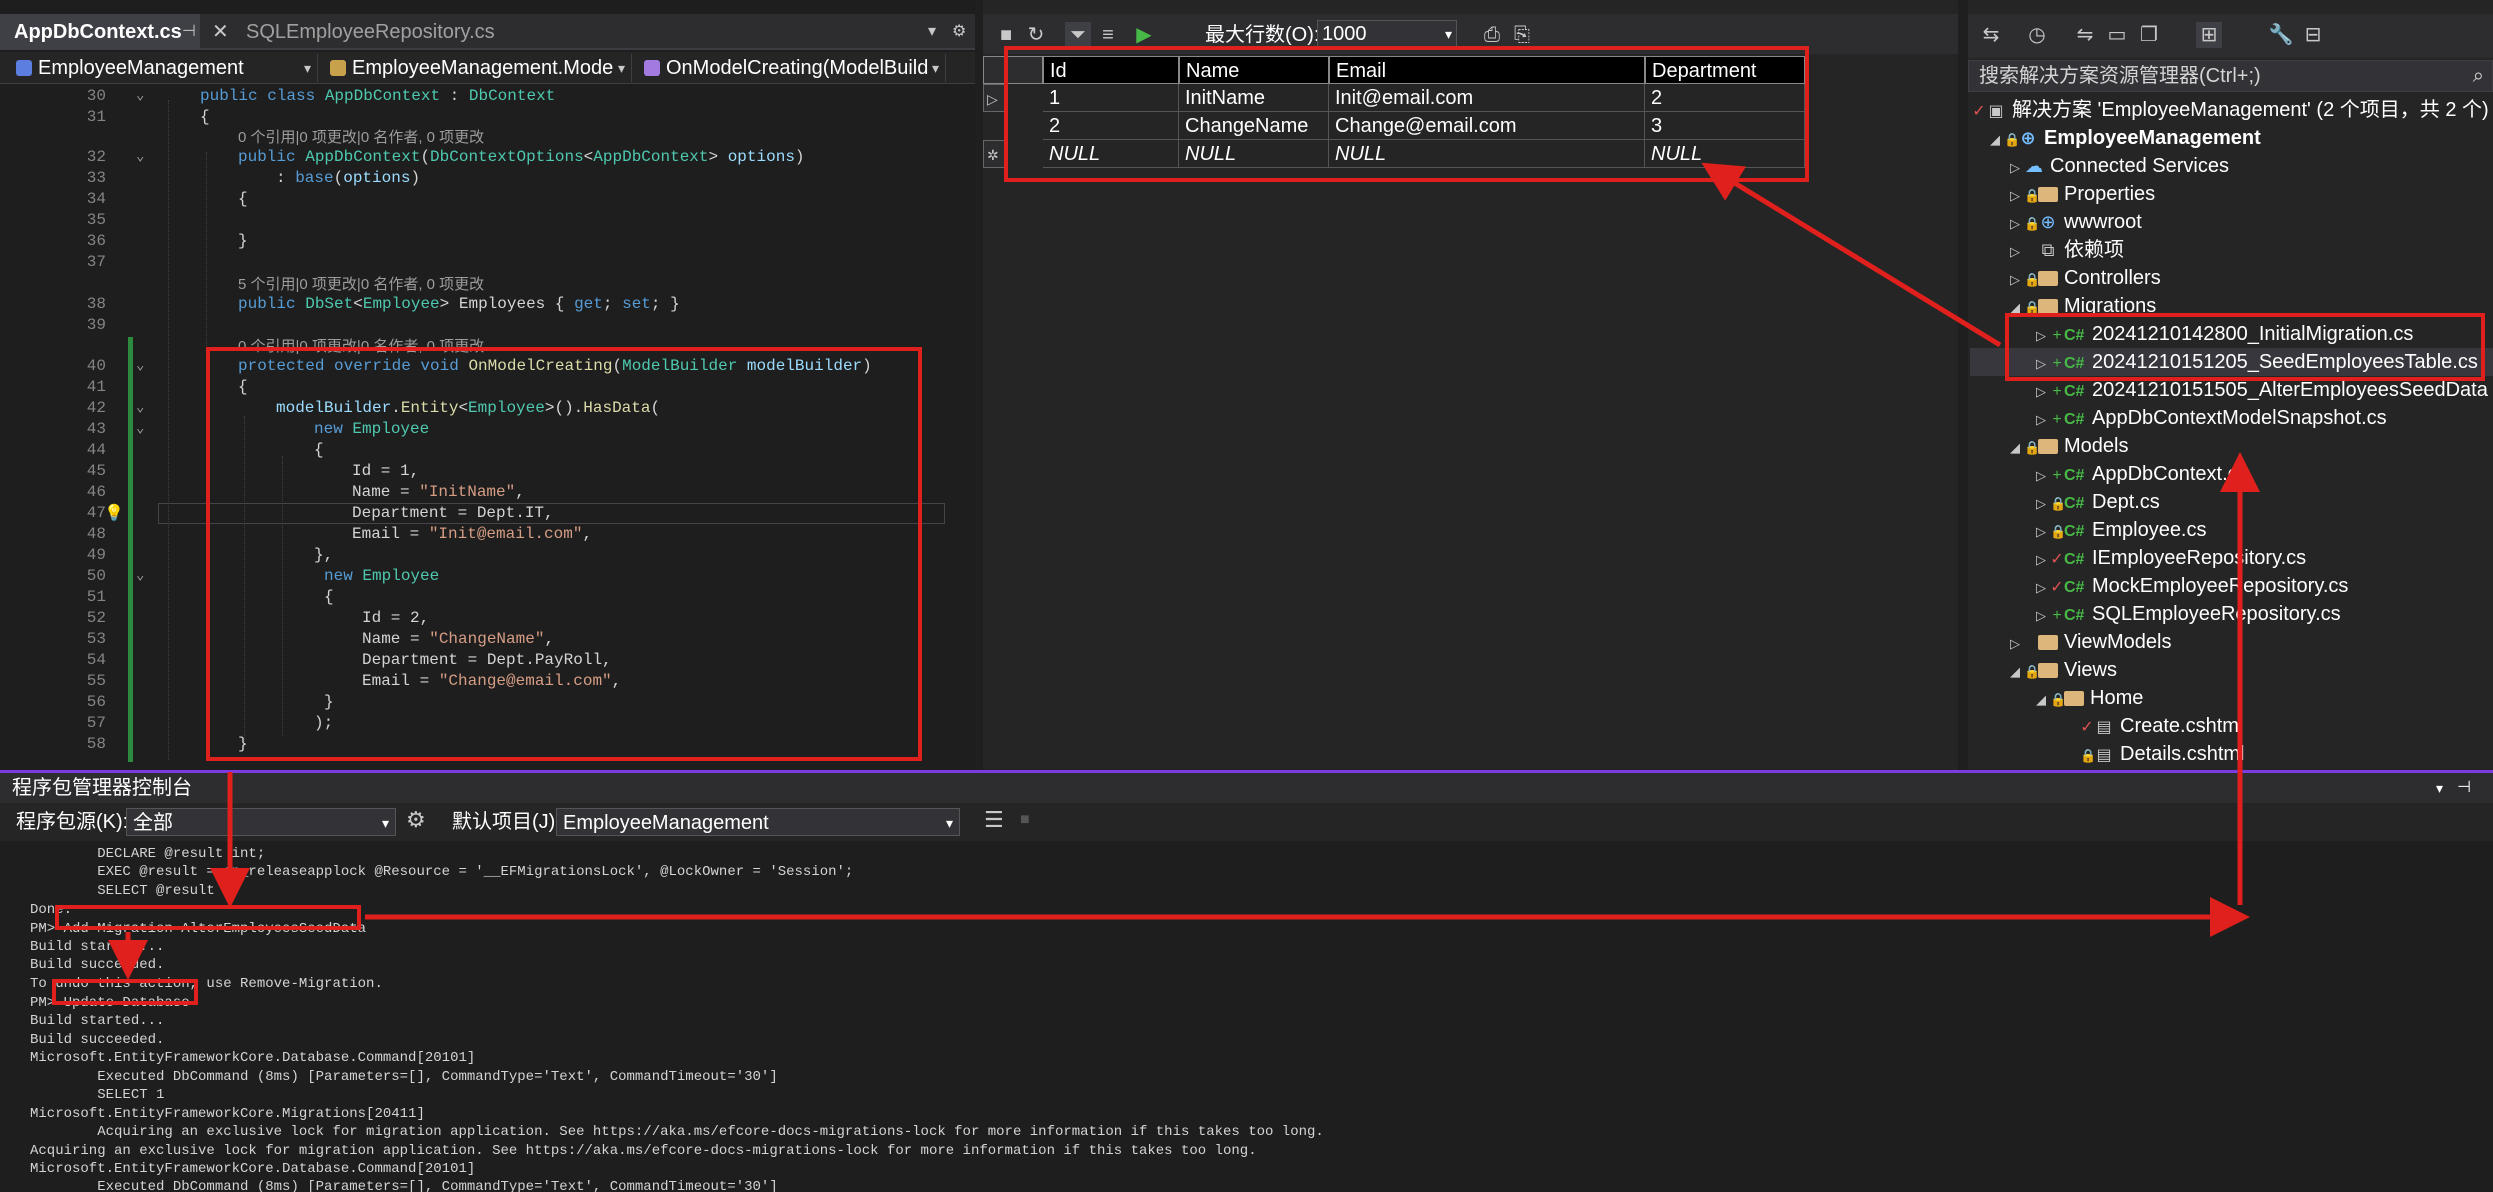 This screenshot has width=2493, height=1192. Describe the element at coordinates (994, 98) in the screenshot. I see `row-selector-icon: ▷` at that location.